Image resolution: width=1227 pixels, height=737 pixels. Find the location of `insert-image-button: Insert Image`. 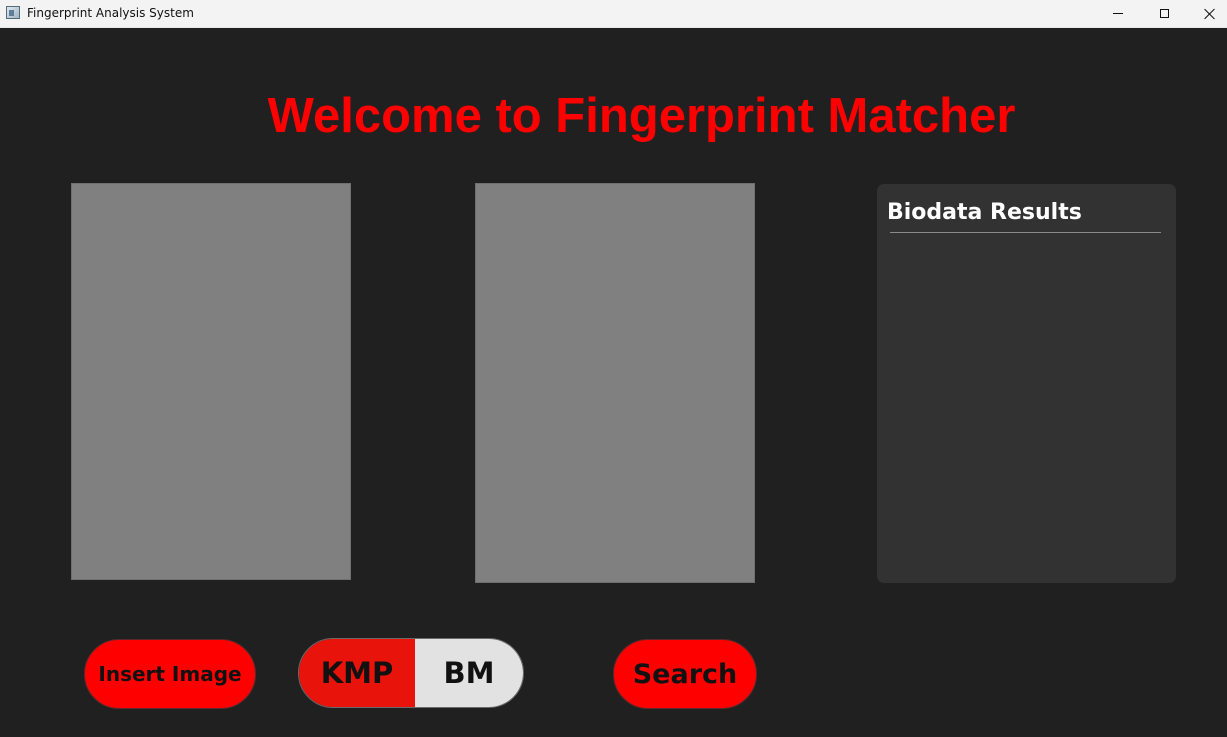

insert-image-button: Insert Image is located at coordinates (170, 674).